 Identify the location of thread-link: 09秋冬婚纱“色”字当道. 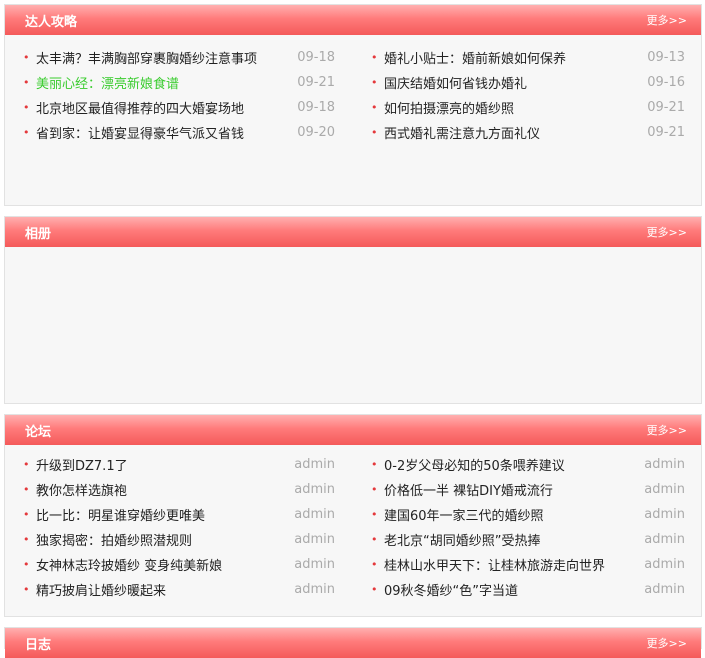
(510, 589).